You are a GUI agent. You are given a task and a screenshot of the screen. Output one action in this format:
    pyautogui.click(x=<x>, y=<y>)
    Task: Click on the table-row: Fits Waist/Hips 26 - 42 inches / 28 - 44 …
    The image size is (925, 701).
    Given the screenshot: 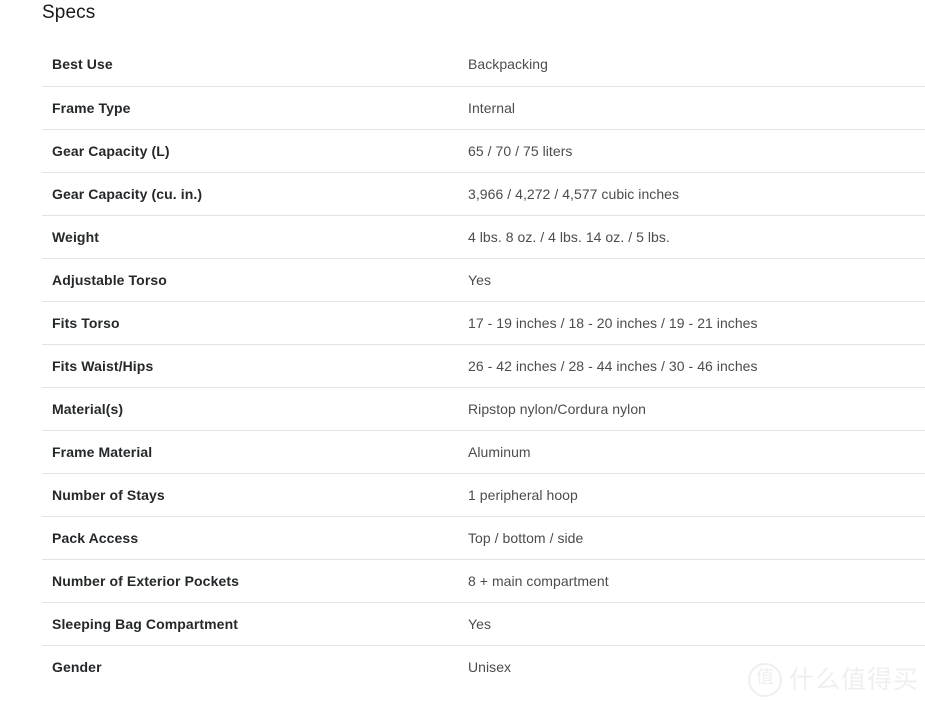 What is the action you would take?
    pyautogui.click(x=462, y=366)
    